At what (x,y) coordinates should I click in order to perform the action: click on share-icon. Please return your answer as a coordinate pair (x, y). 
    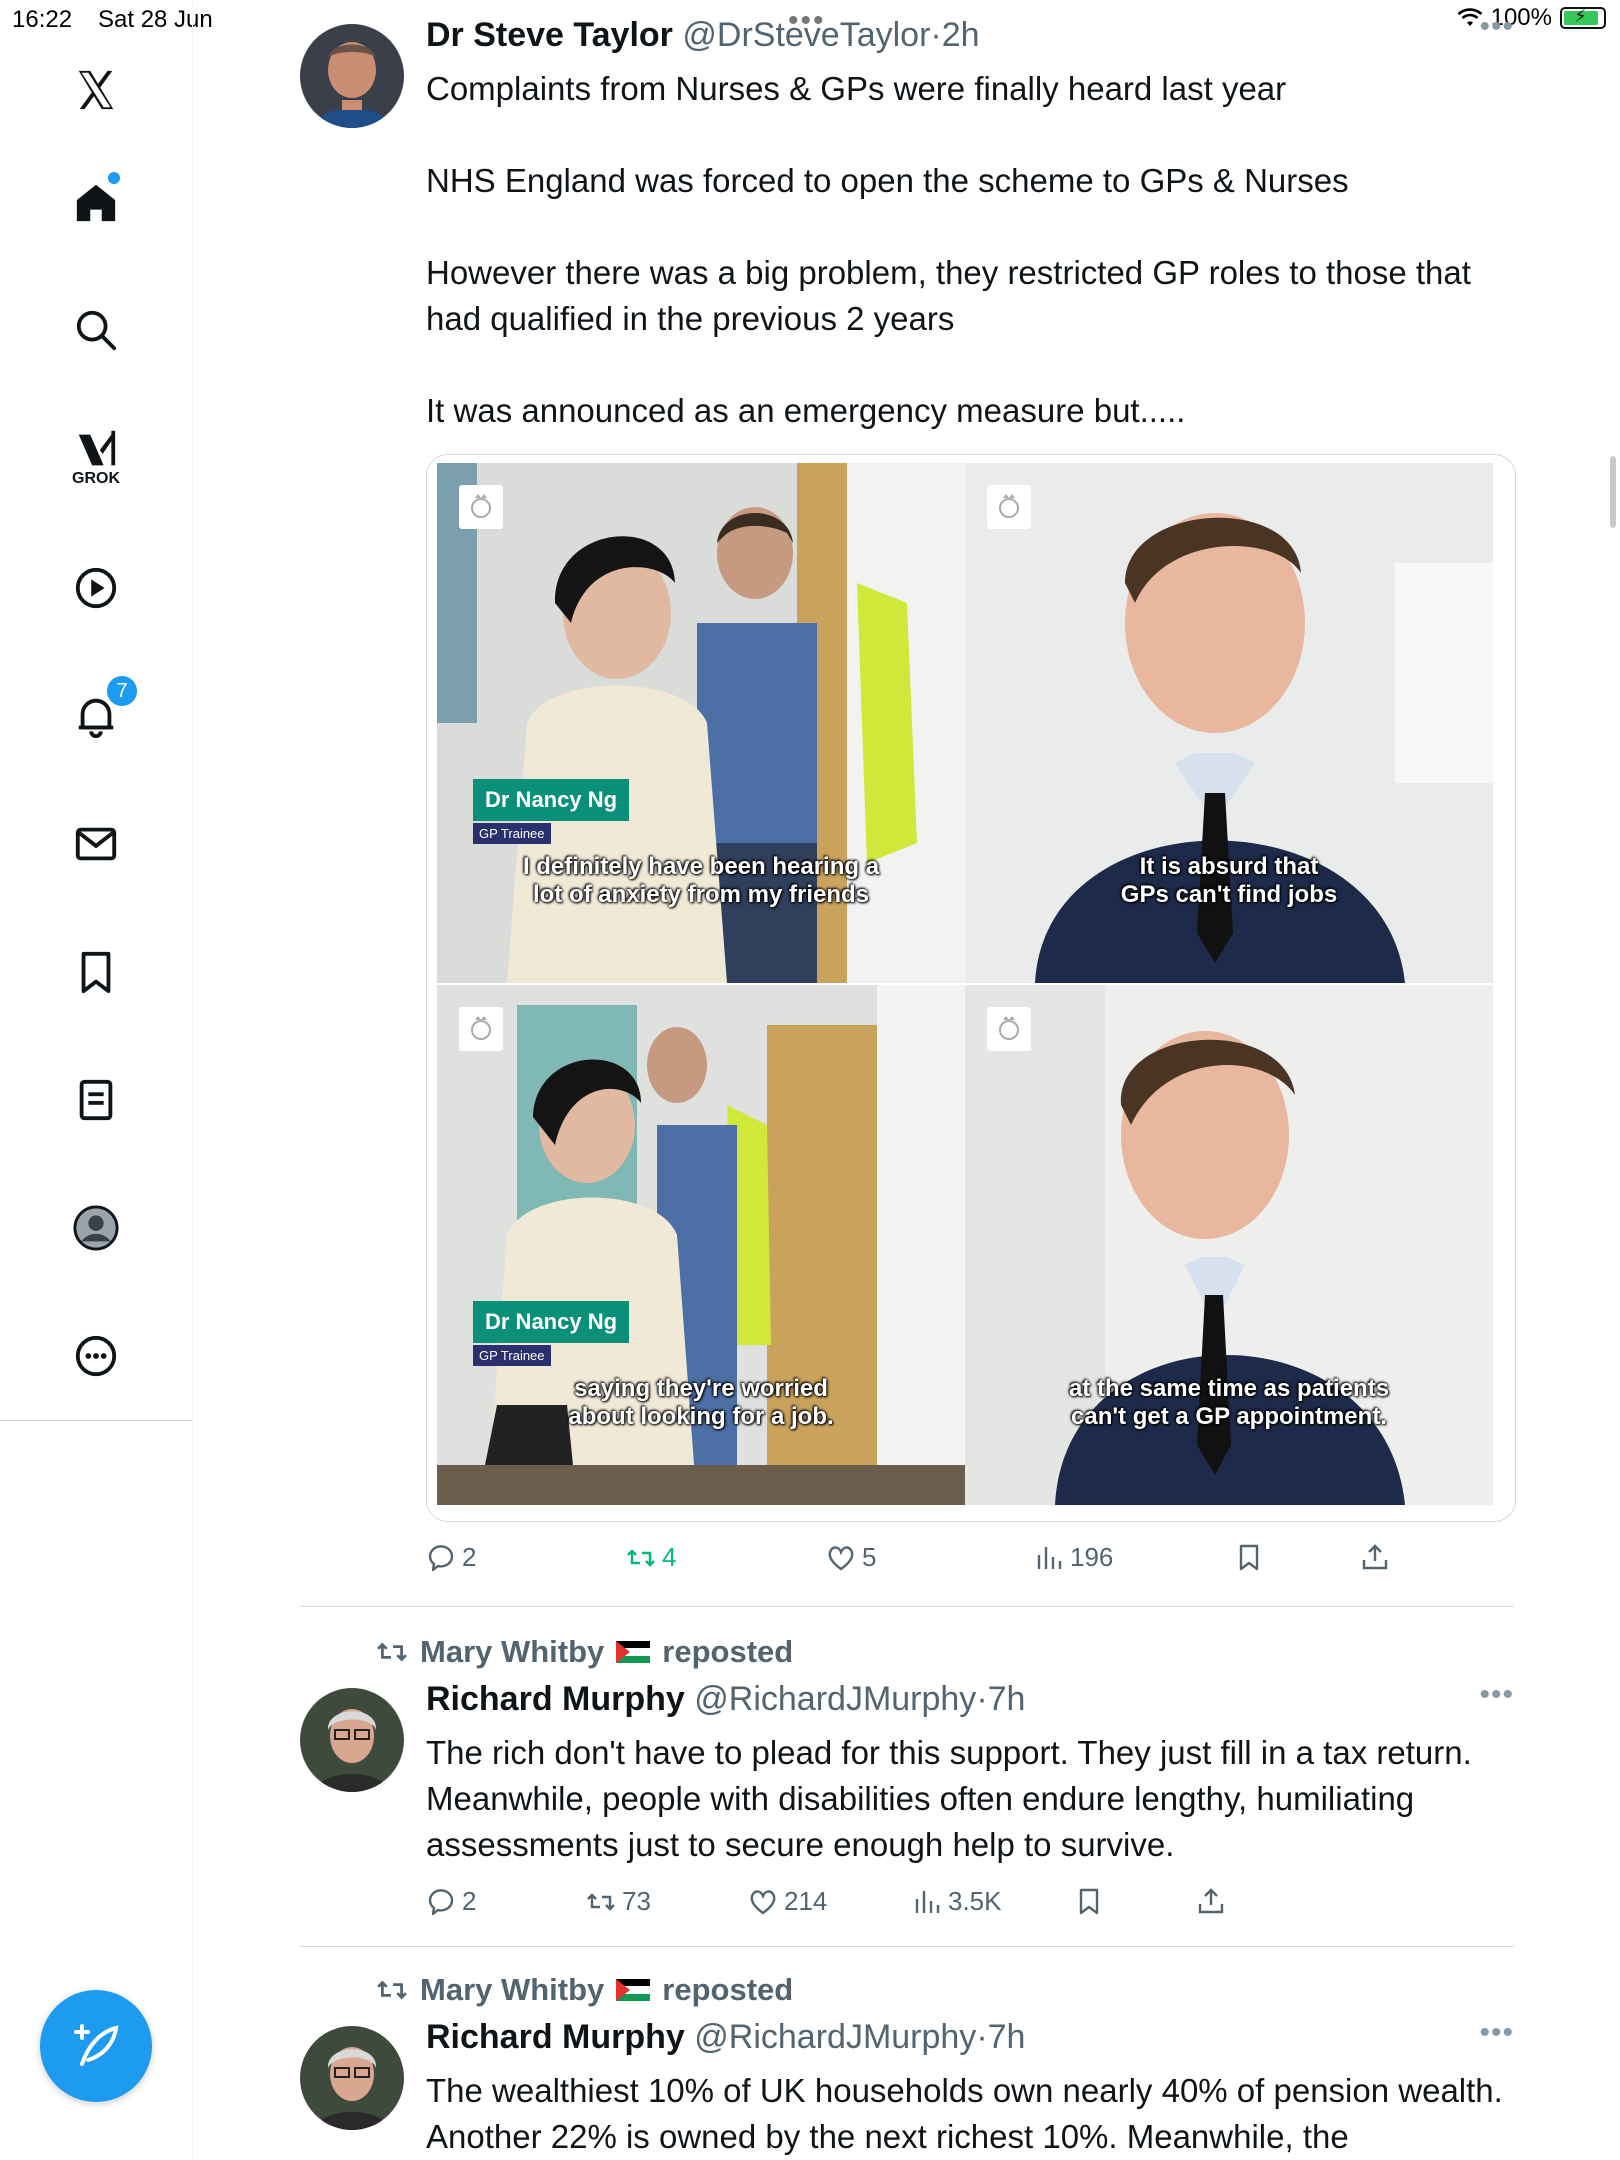
    Looking at the image, I should click on (1375, 1557).